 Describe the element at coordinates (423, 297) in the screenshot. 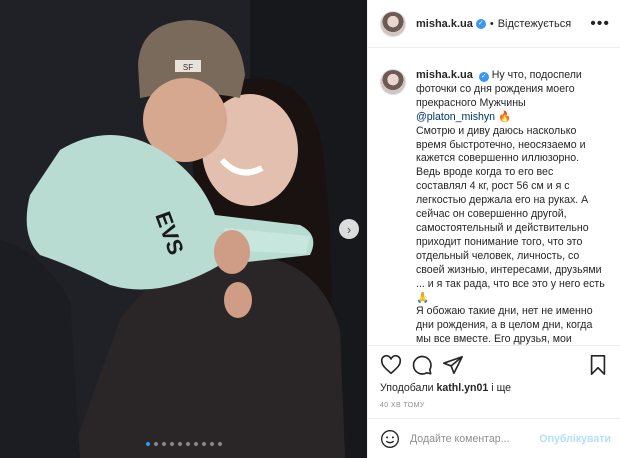

I see `pray-emoji-icon: 🙏` at that location.